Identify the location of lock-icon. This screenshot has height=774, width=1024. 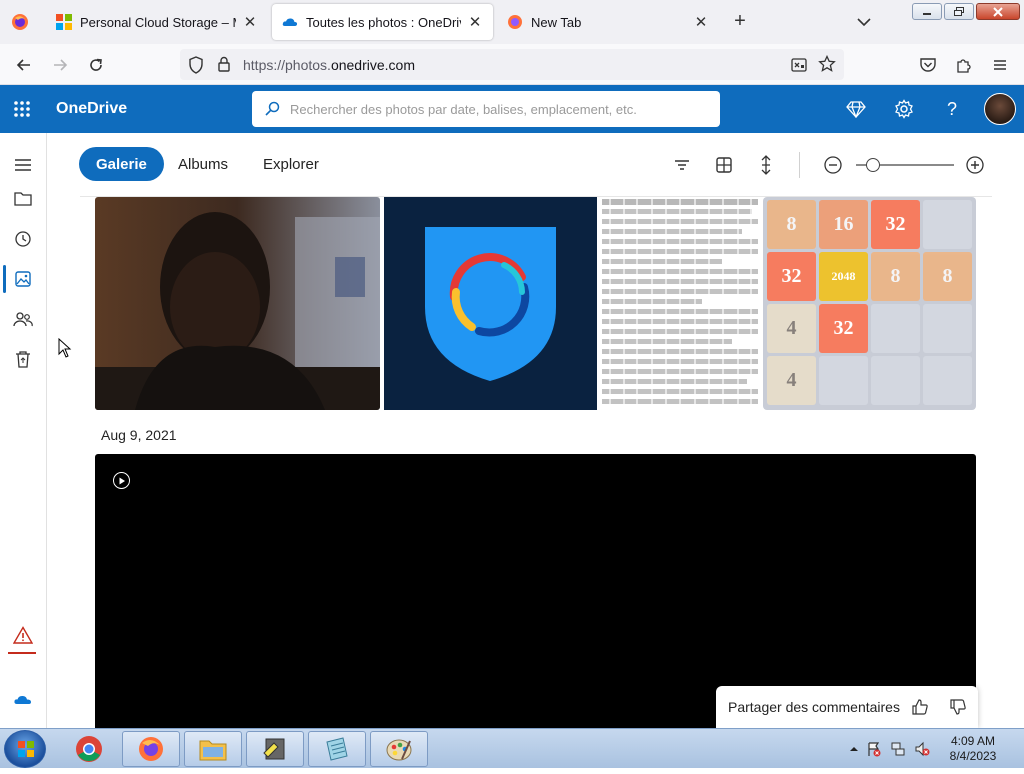
(224, 66).